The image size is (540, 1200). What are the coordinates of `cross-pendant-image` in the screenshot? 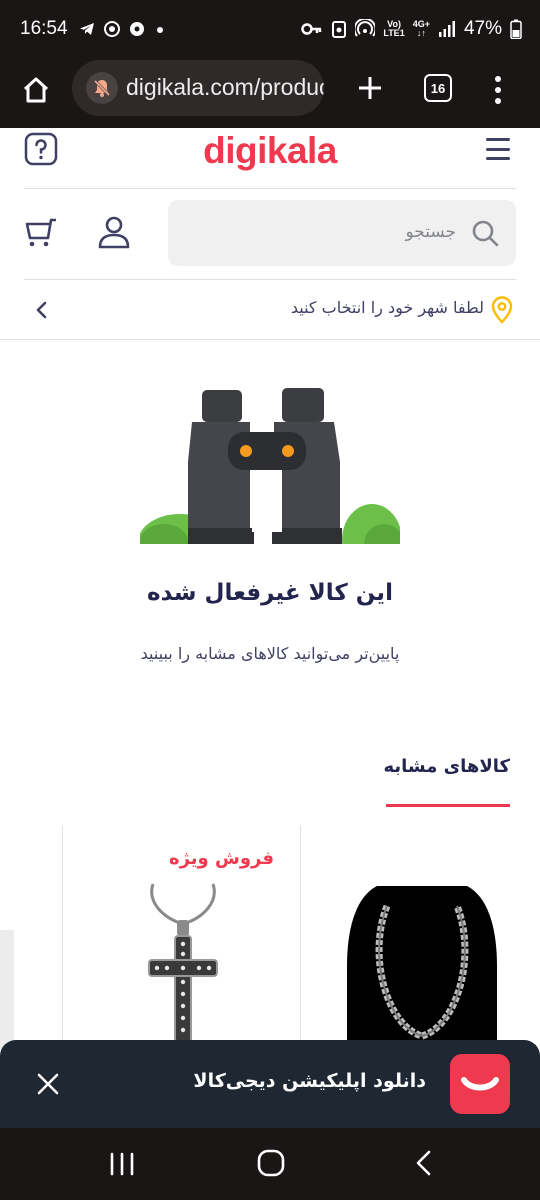 It's located at (183, 962).